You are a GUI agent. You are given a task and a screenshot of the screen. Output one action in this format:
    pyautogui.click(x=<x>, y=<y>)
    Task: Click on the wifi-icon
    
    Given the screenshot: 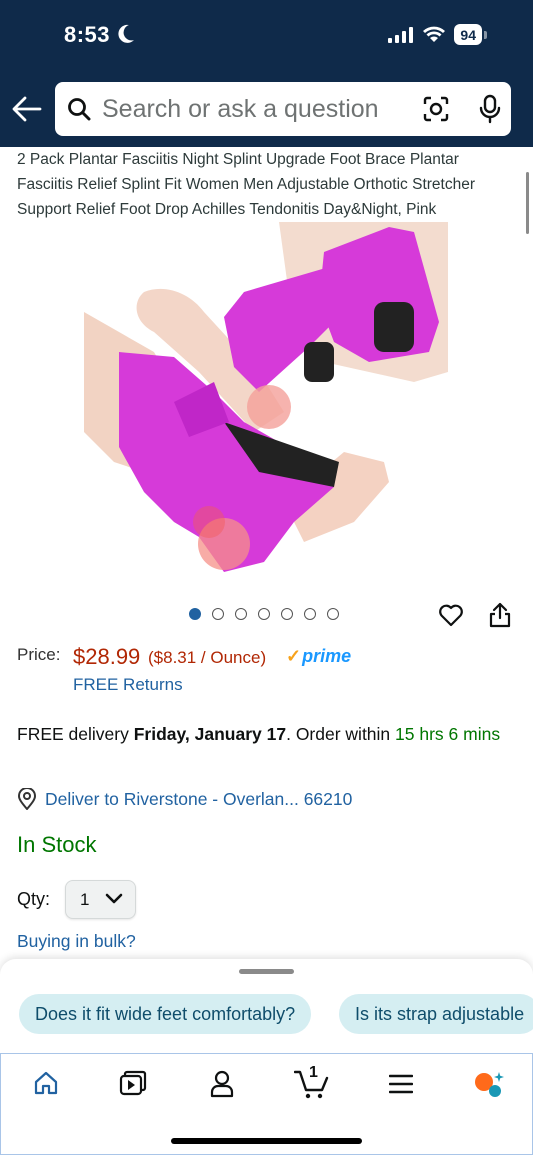 What is the action you would take?
    pyautogui.click(x=434, y=34)
    